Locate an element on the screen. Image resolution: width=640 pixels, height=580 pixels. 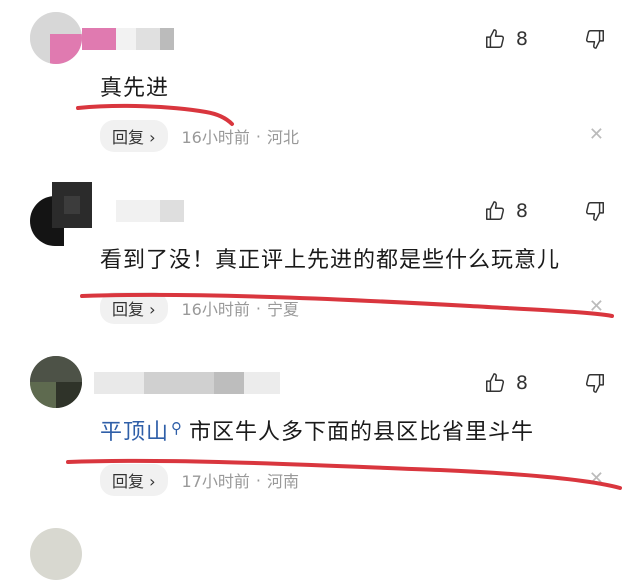
comment-meta: 回复 › 16小时前 · 河北 is located at coordinates (199, 136).